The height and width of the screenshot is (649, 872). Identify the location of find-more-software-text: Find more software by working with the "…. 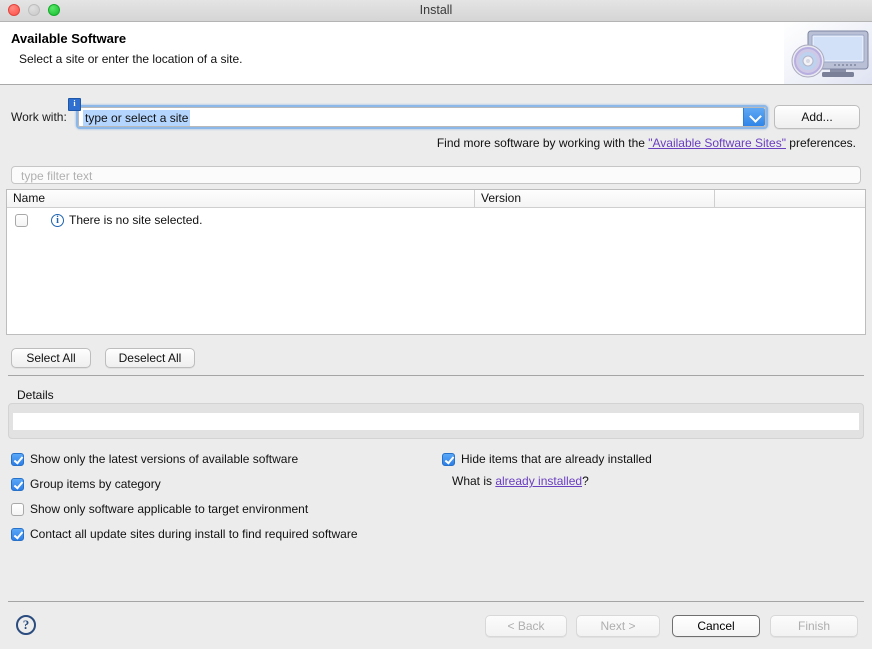
(646, 143).